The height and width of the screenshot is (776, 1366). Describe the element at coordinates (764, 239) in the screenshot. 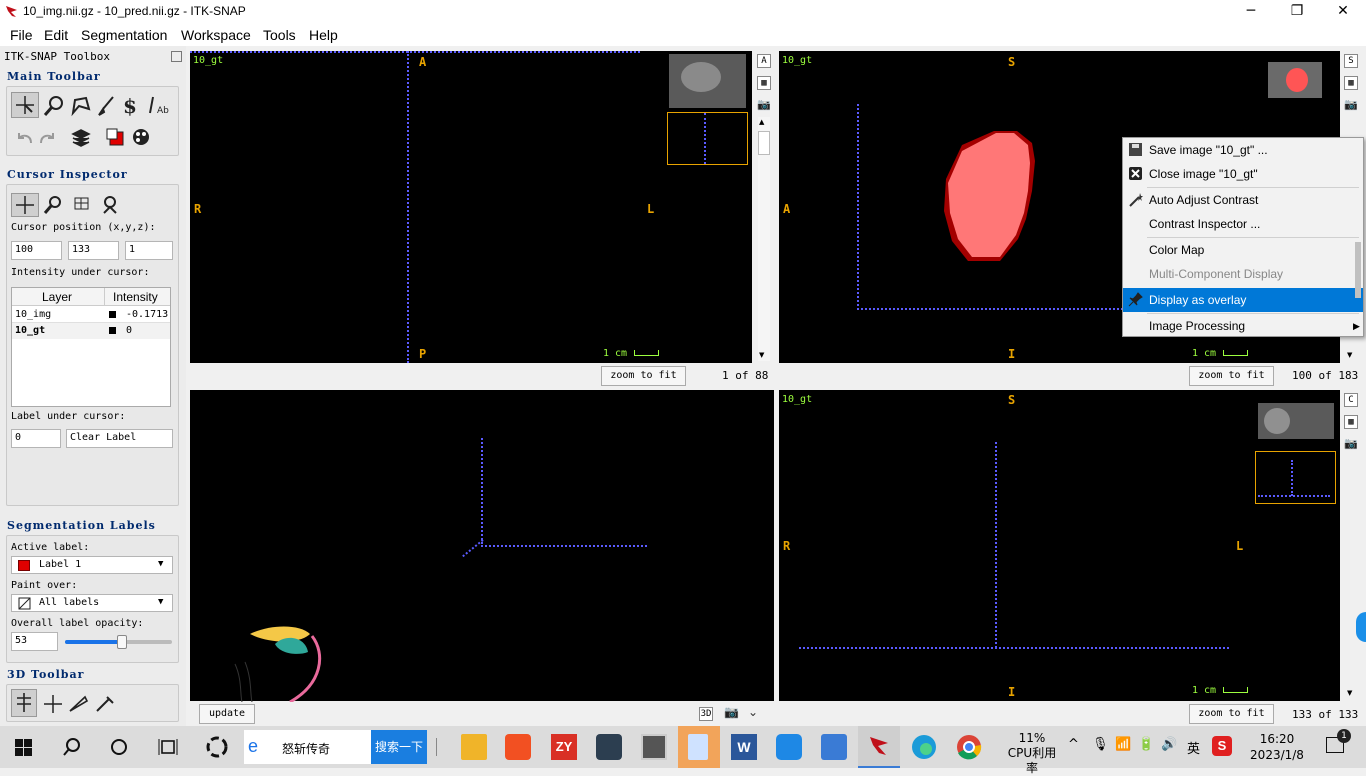

I see `slice-scrollbar: ▲ ▼` at that location.